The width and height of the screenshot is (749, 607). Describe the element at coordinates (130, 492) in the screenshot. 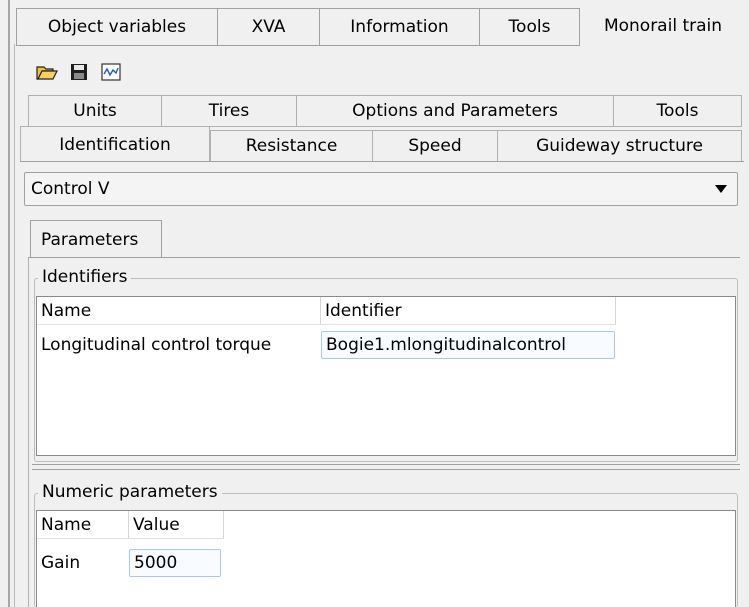

I see `numeric-parameters-legend: Numeric parameters` at that location.